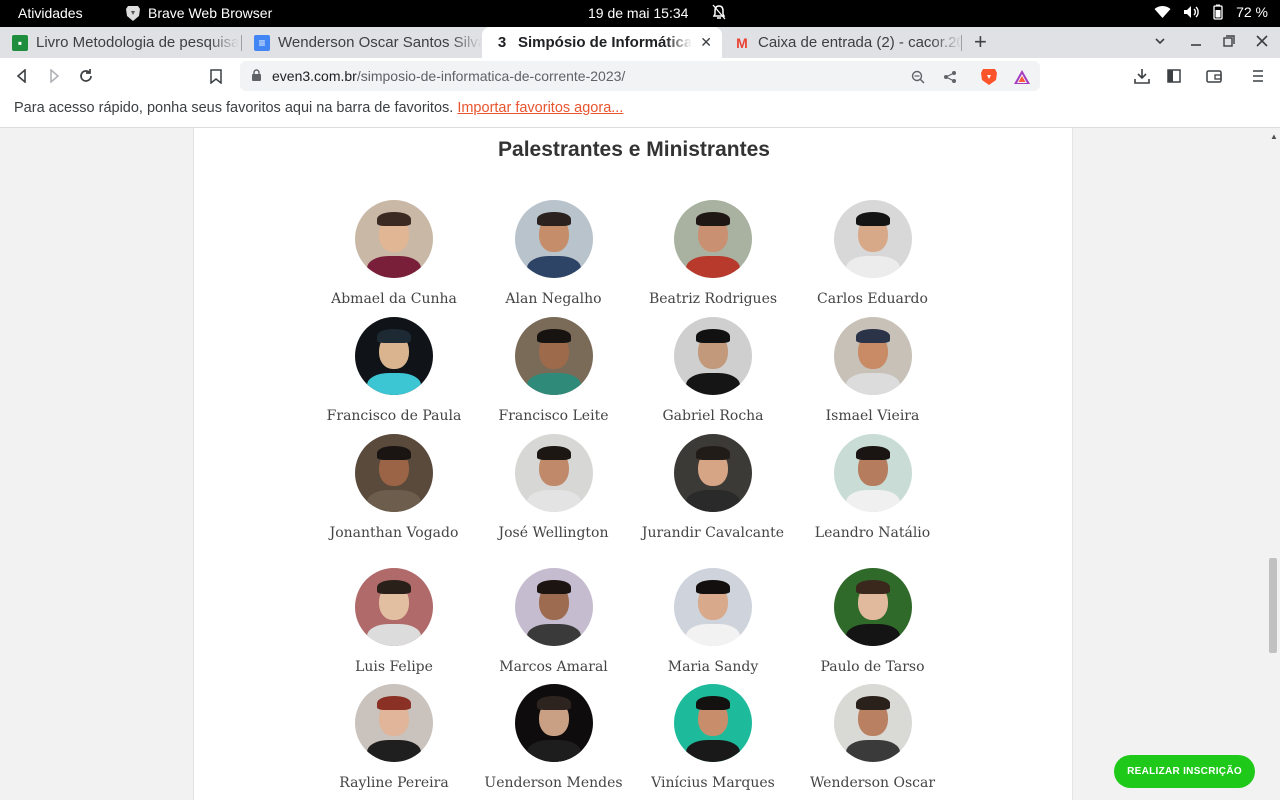 The image size is (1280, 800). What do you see at coordinates (1022, 77) in the screenshot?
I see `brave-rewards-icon` at bounding box center [1022, 77].